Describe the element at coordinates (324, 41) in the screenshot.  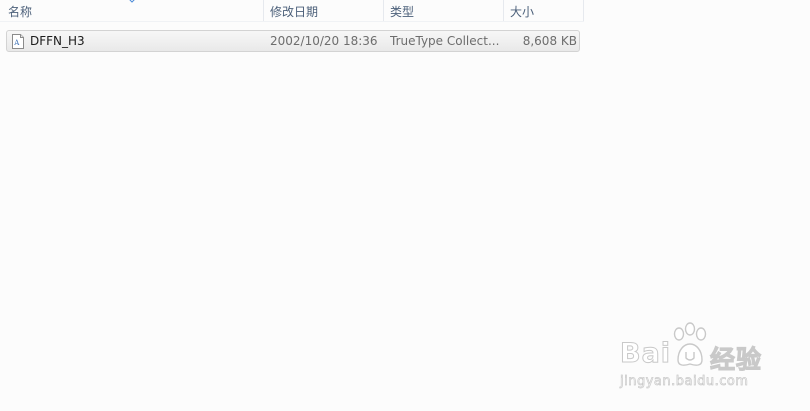
I see `file-modified-date: 2002/10/20 18:36` at that location.